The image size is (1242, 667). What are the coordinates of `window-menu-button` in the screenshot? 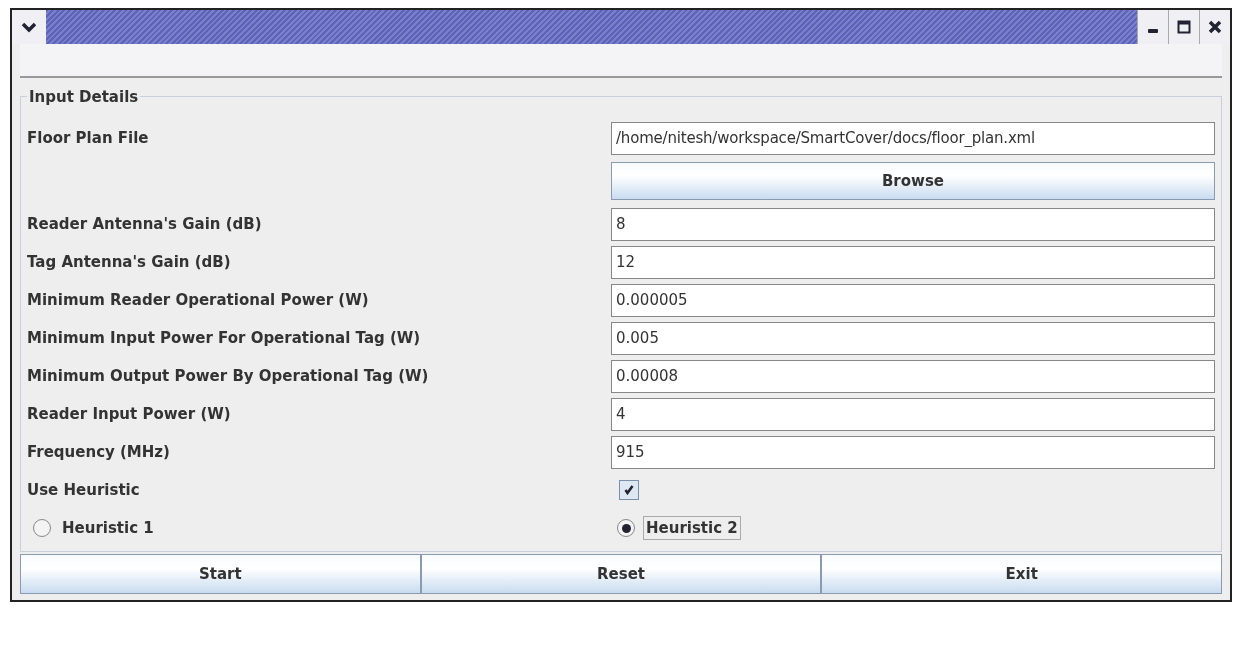 It's located at (29, 27).